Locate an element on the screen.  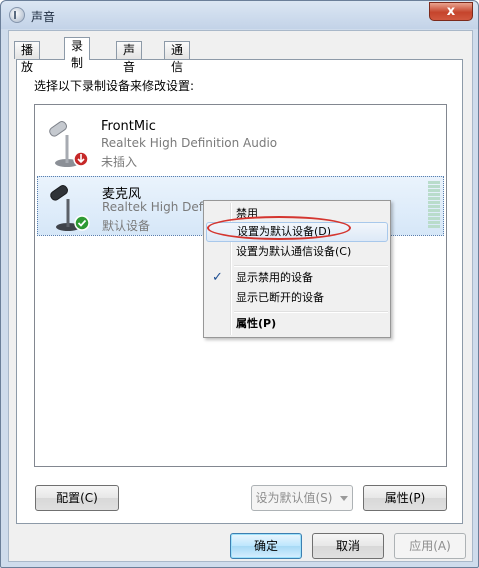
properties-button: 属性(P) is located at coordinates (405, 498).